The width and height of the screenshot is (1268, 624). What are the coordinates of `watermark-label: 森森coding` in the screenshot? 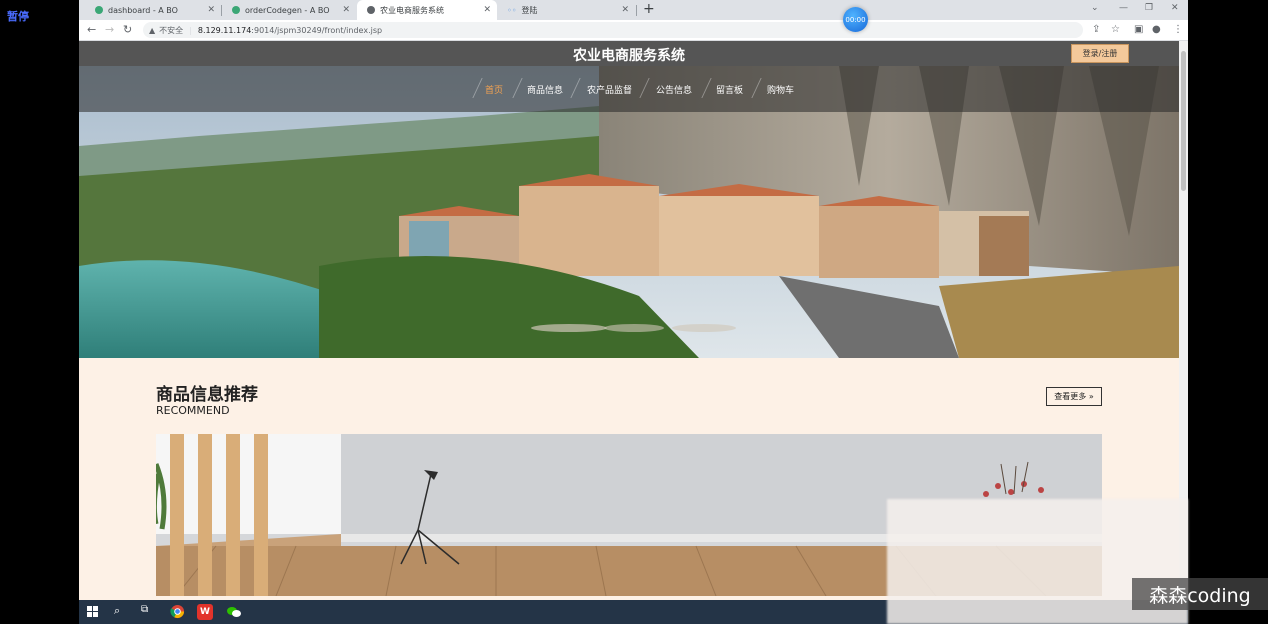 It's located at (1200, 594).